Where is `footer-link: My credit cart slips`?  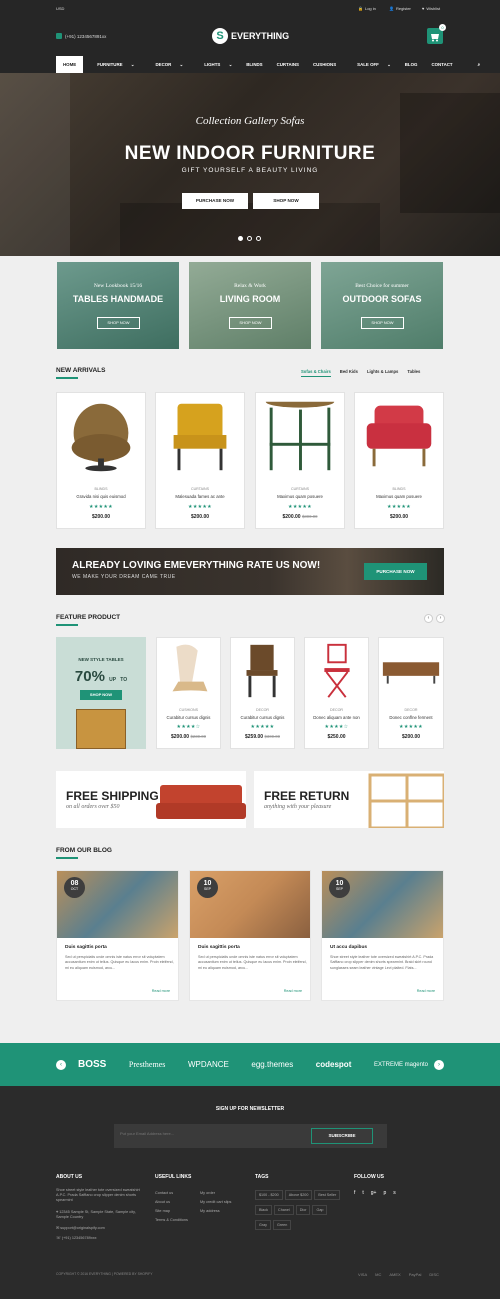
footer-link: My credit cart slips is located at coordinates (221, 1202).